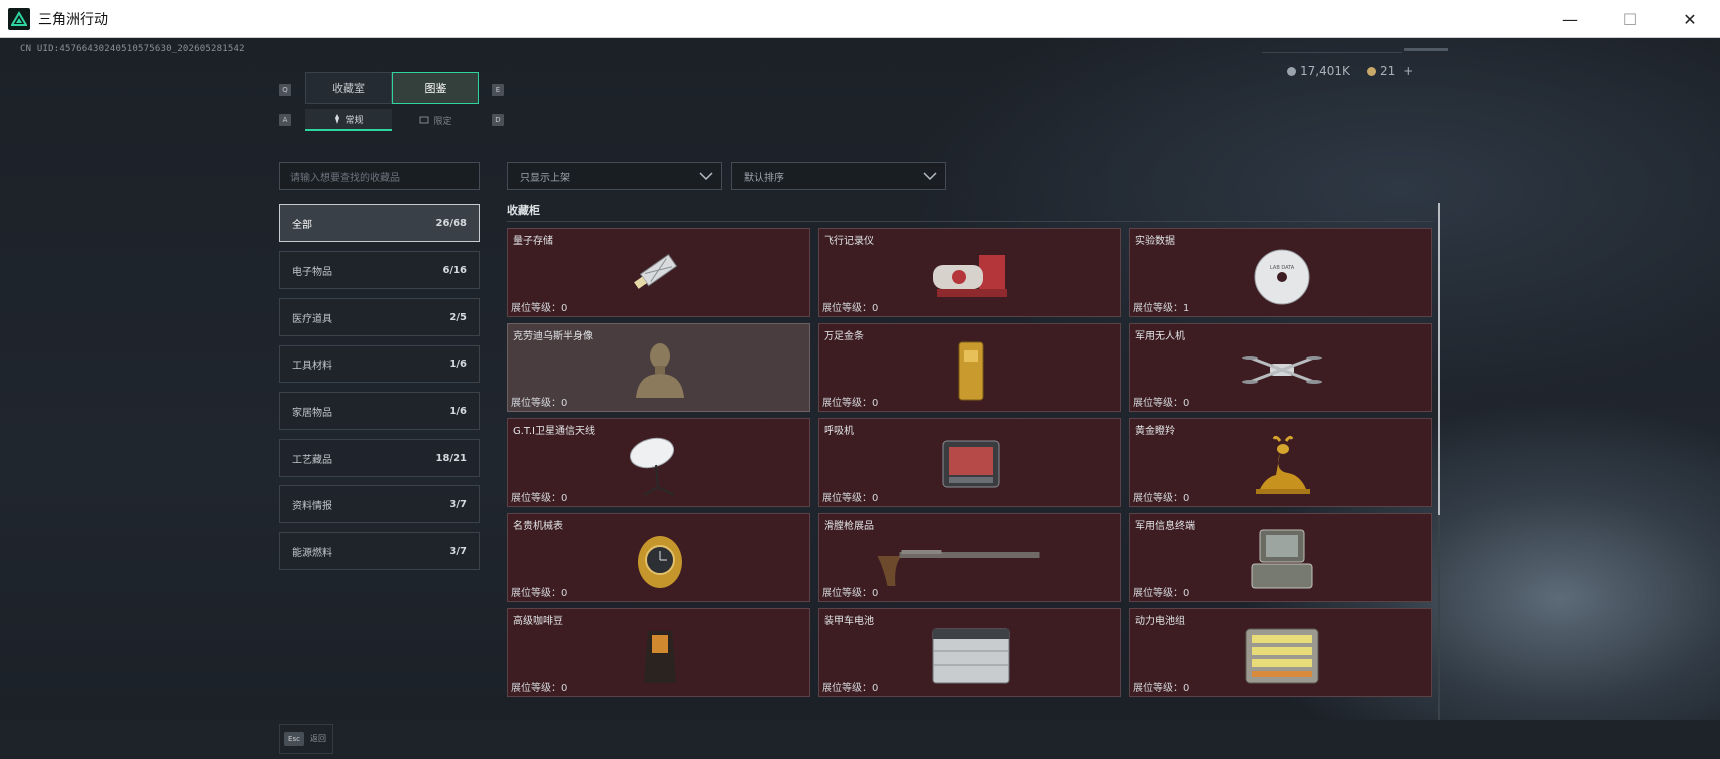 Image resolution: width=1720 pixels, height=759 pixels. Describe the element at coordinates (533, 241) in the screenshot. I see `item-name: 量子存储` at that location.